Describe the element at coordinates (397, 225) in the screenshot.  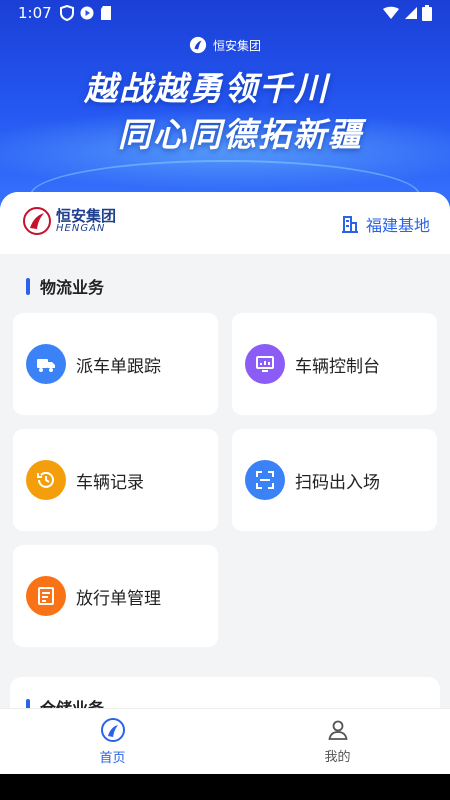
I see `base-name: 福建基地` at that location.